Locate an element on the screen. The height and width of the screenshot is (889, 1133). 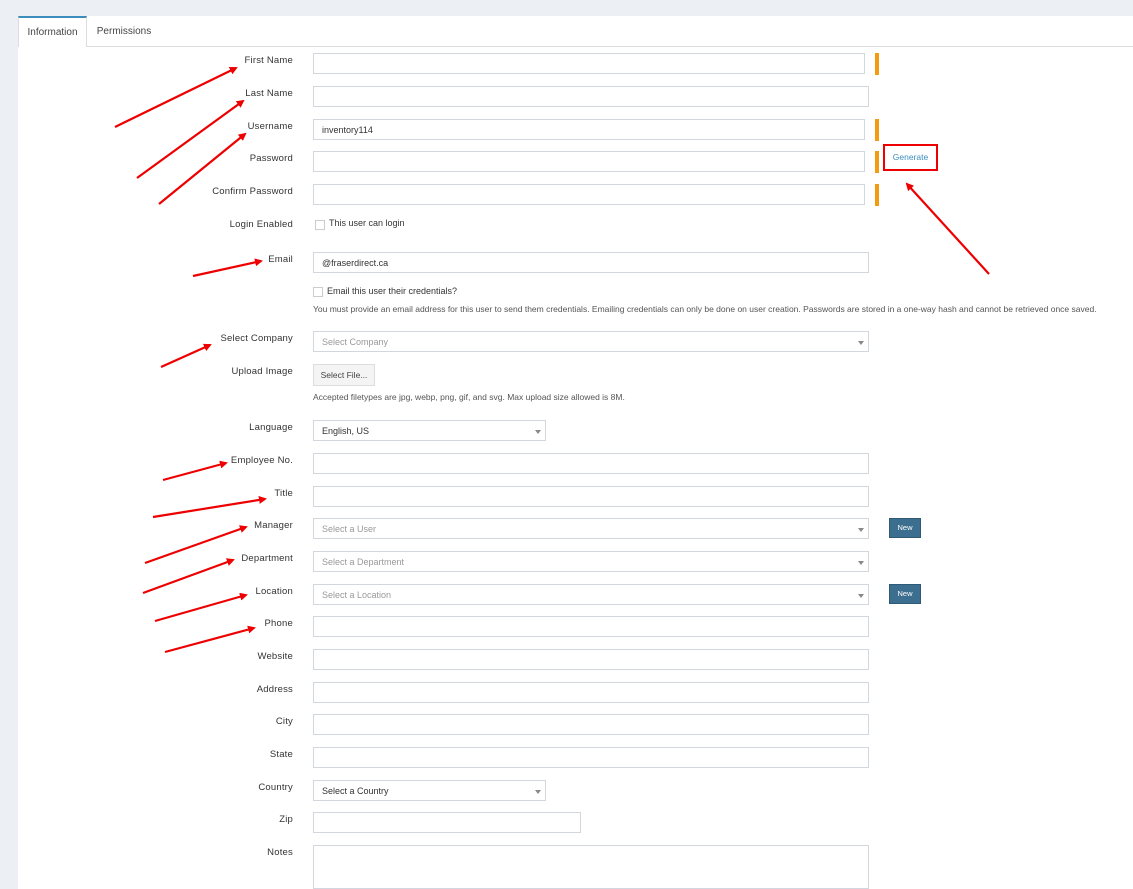
department-select: Select a Department is located at coordinates (591, 561).